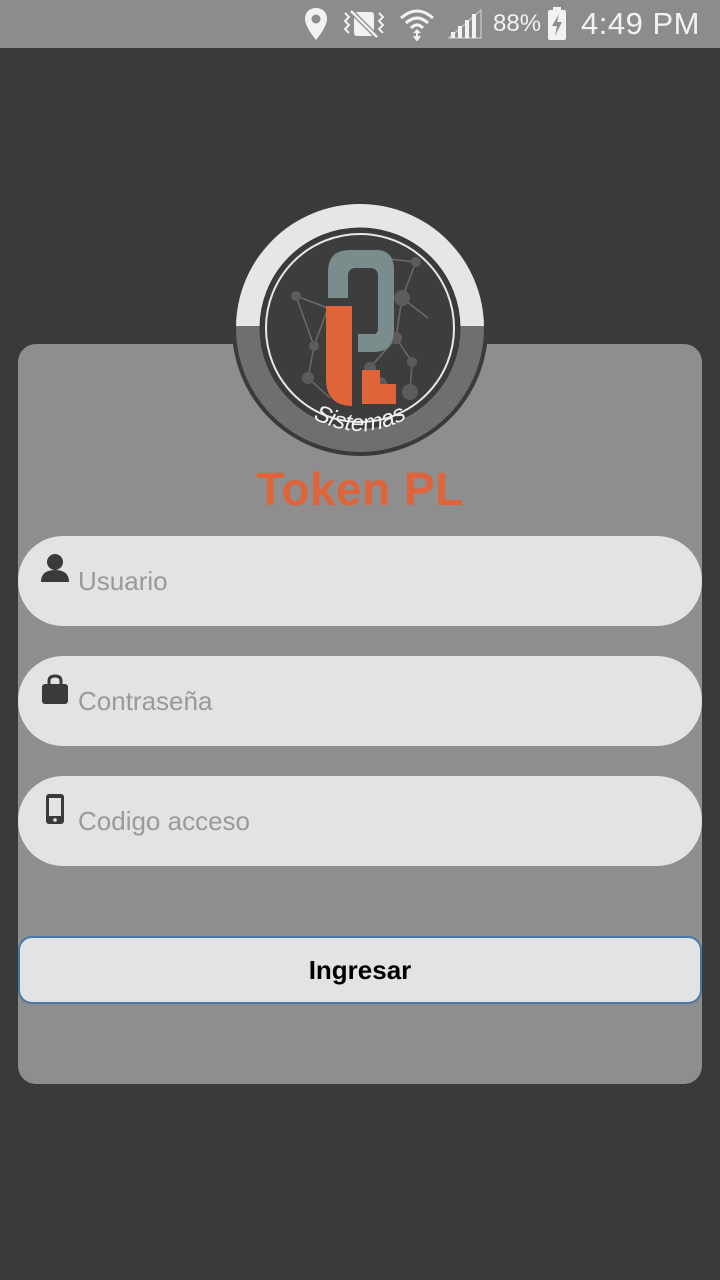 The width and height of the screenshot is (720, 1280). Describe the element at coordinates (316, 24) in the screenshot. I see `location-icon` at that location.